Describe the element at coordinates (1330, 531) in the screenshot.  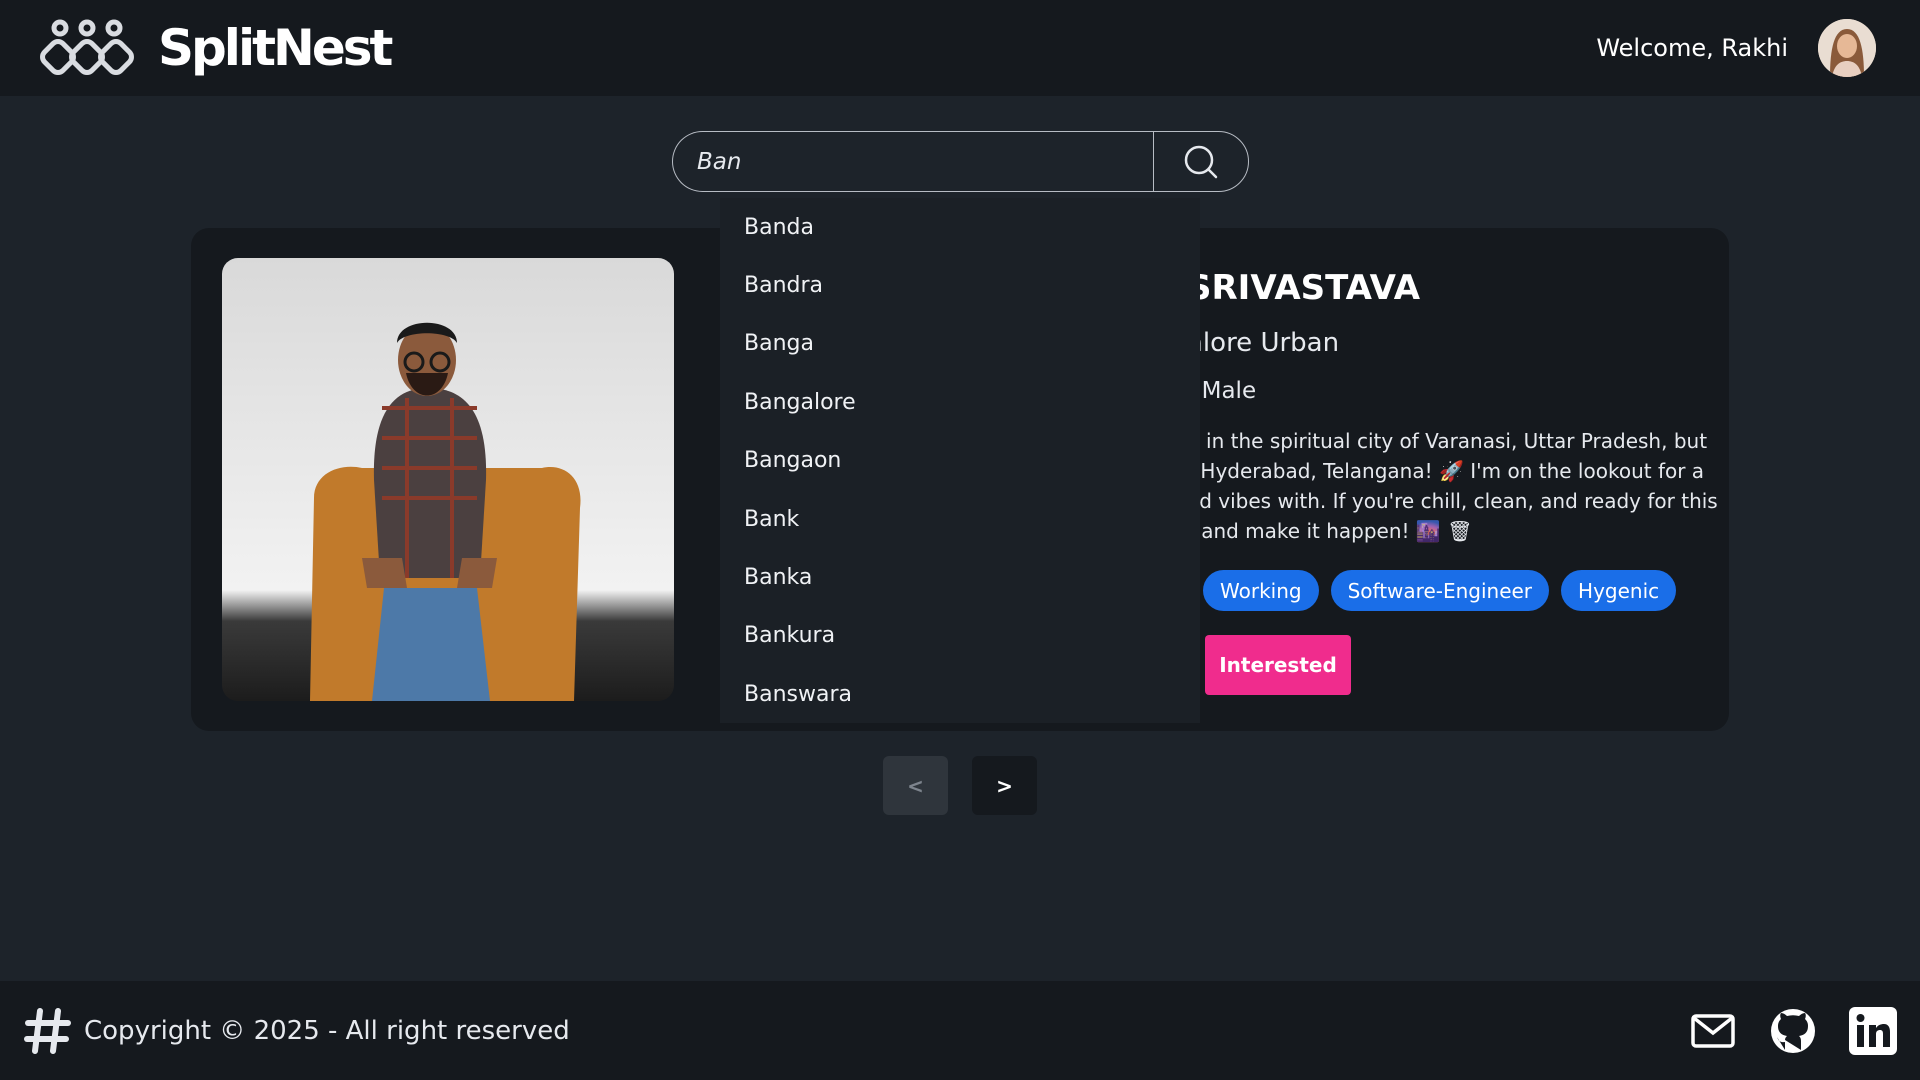
I see `bio-line: t and make it happen! 🌆 🗑` at that location.